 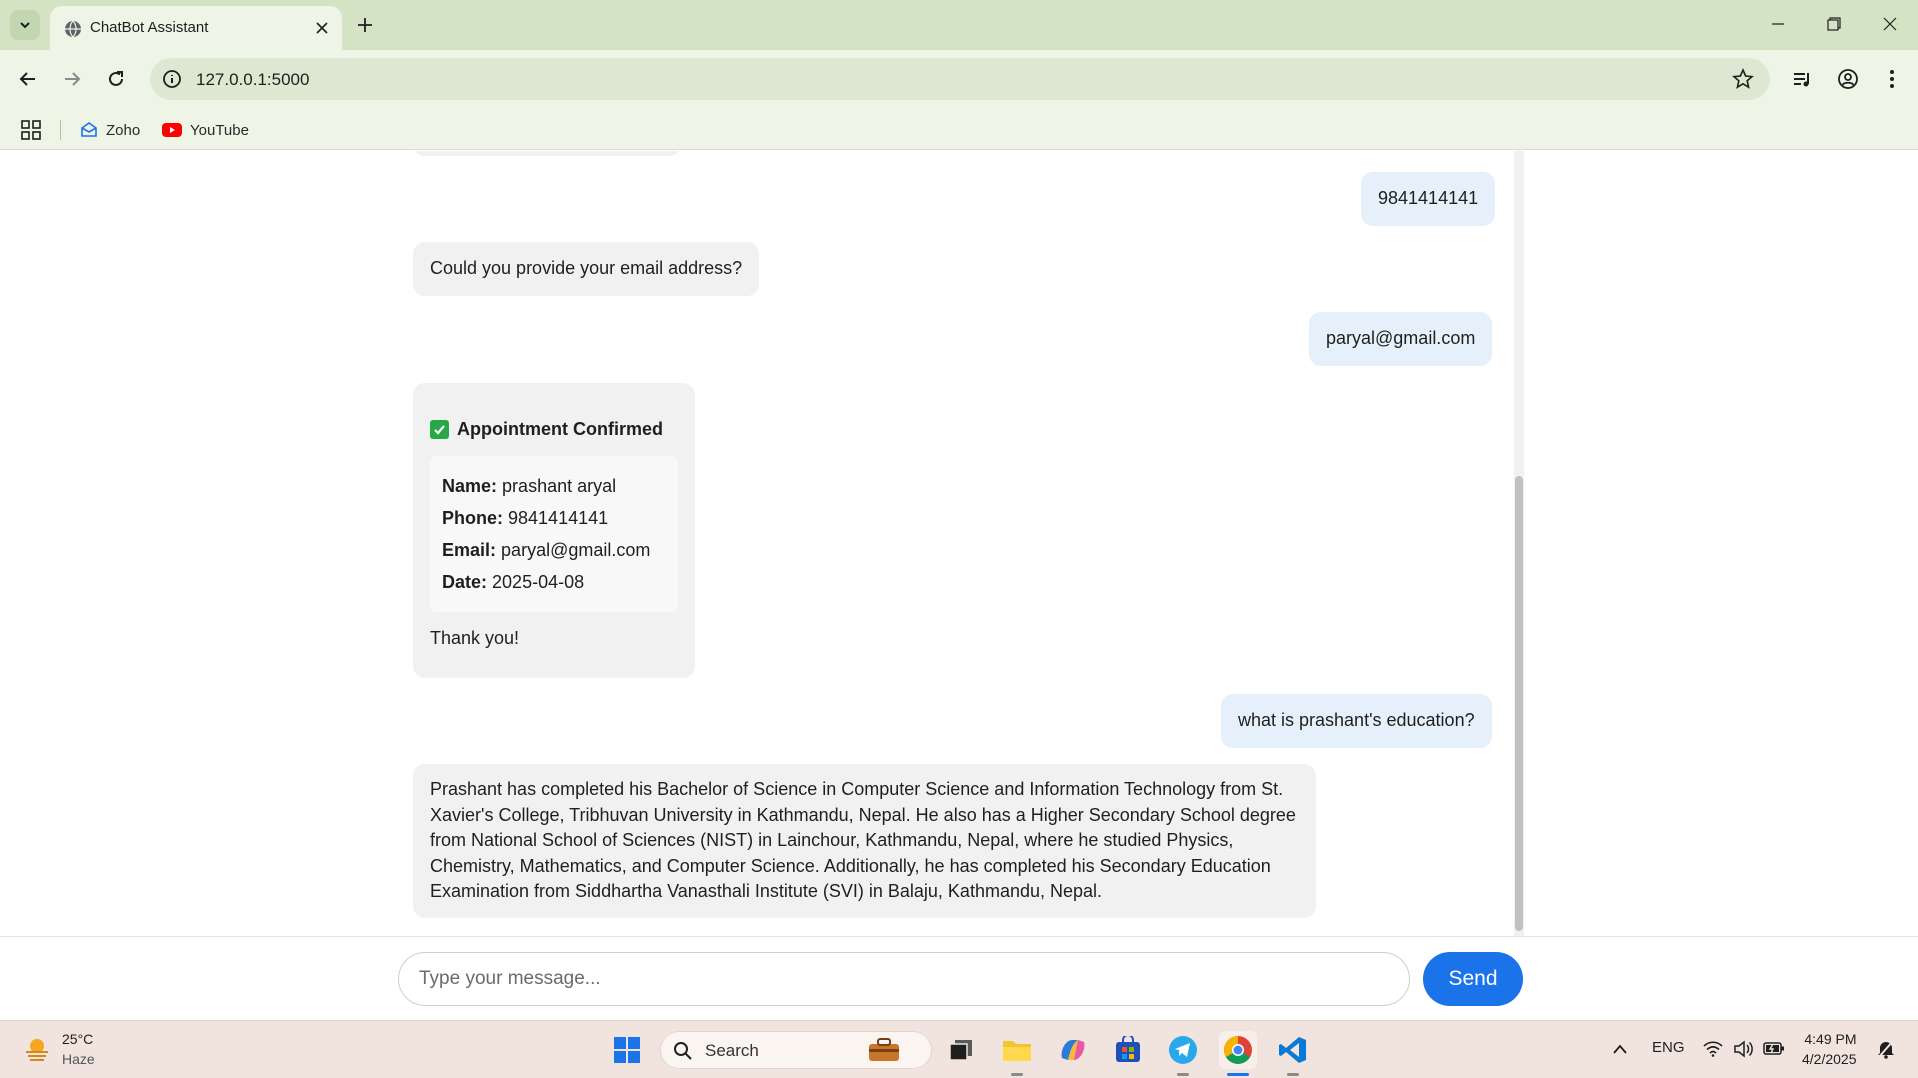 I want to click on browser-tab-strip: ChatBot Assistant, so click(x=959, y=25).